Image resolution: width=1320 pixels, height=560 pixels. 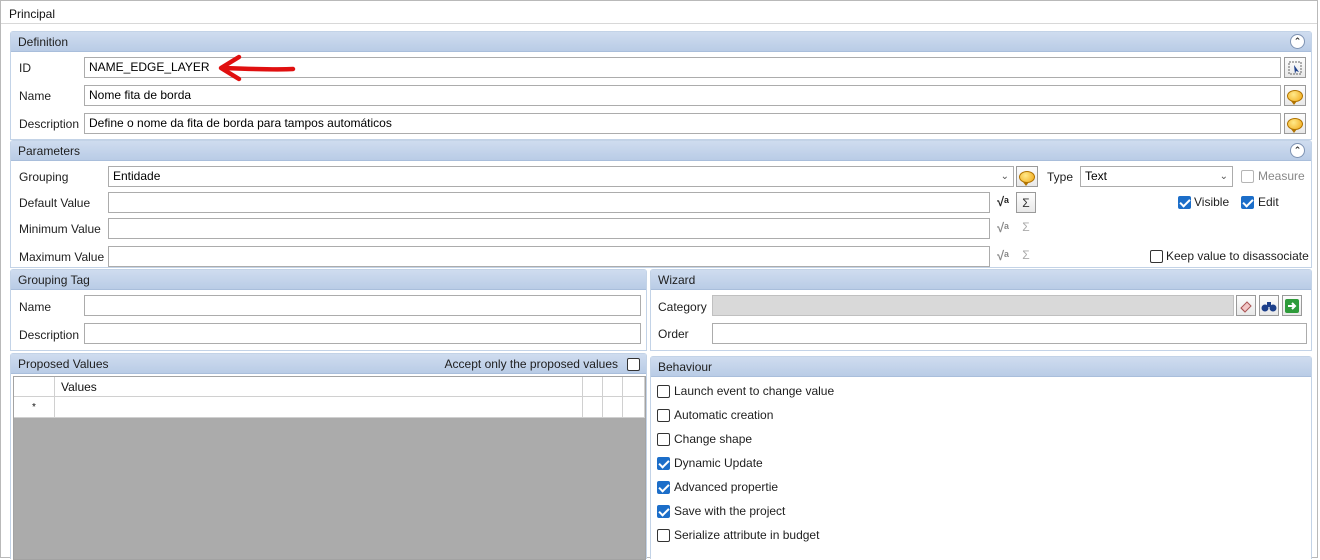 I want to click on tab-divider, so click(x=659, y=23).